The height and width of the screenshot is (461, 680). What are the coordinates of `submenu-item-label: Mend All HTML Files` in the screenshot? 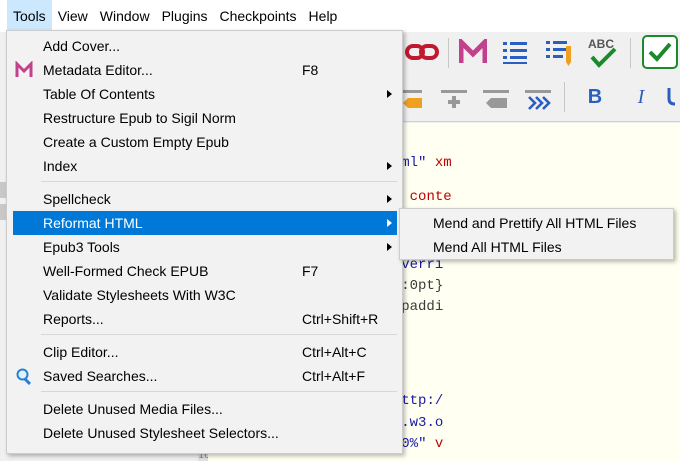 It's located at (497, 247).